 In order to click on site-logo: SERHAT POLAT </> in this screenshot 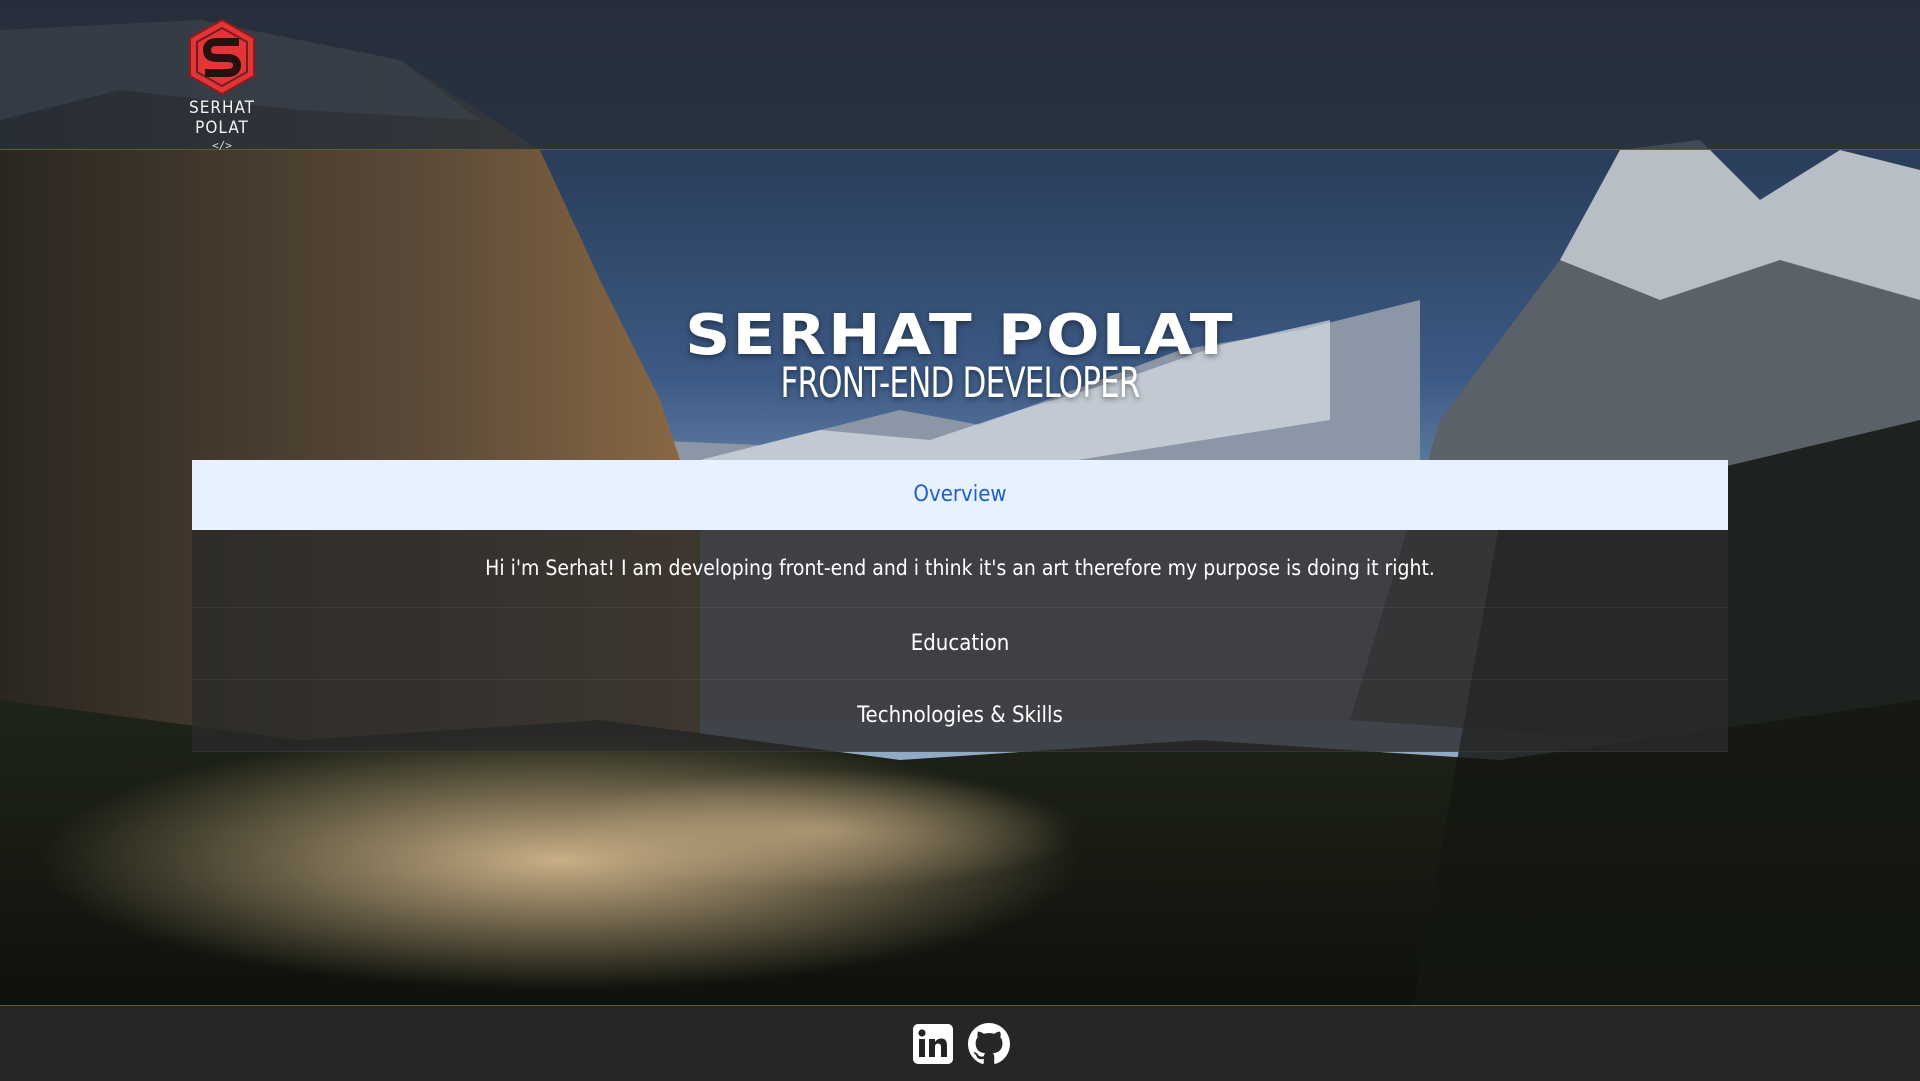, I will do `click(222, 85)`.